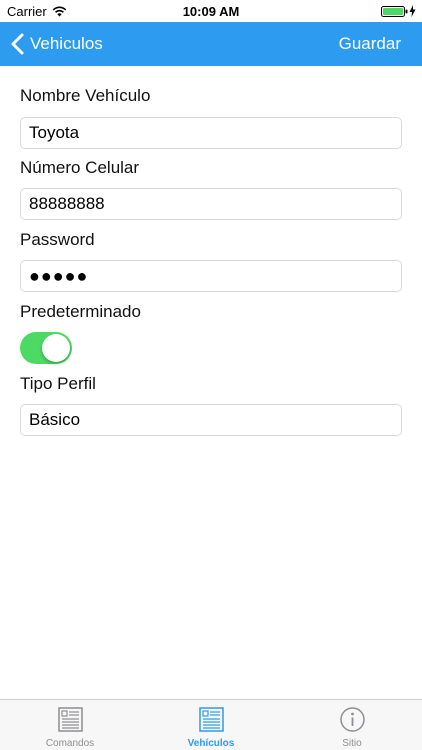 The width and height of the screenshot is (422, 750). Describe the element at coordinates (80, 167) in the screenshot. I see `phone-number-label: Número Celular` at that location.